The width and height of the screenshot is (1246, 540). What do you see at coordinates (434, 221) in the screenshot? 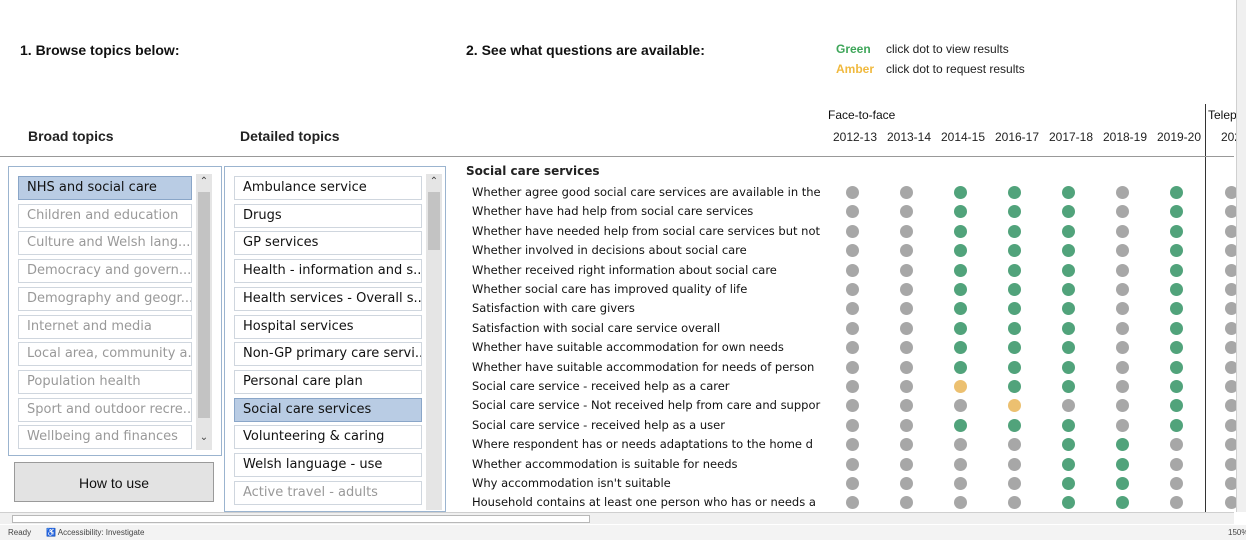
I see `detailed-scroll-thumb` at bounding box center [434, 221].